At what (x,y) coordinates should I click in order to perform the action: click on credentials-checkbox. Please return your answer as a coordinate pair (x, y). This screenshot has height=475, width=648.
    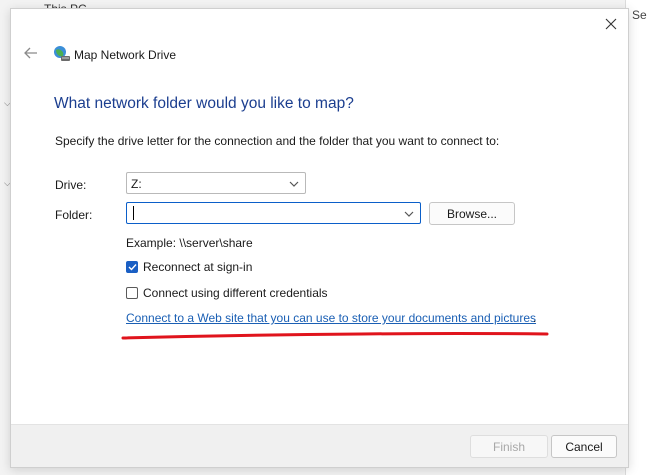
    Looking at the image, I should click on (132, 293).